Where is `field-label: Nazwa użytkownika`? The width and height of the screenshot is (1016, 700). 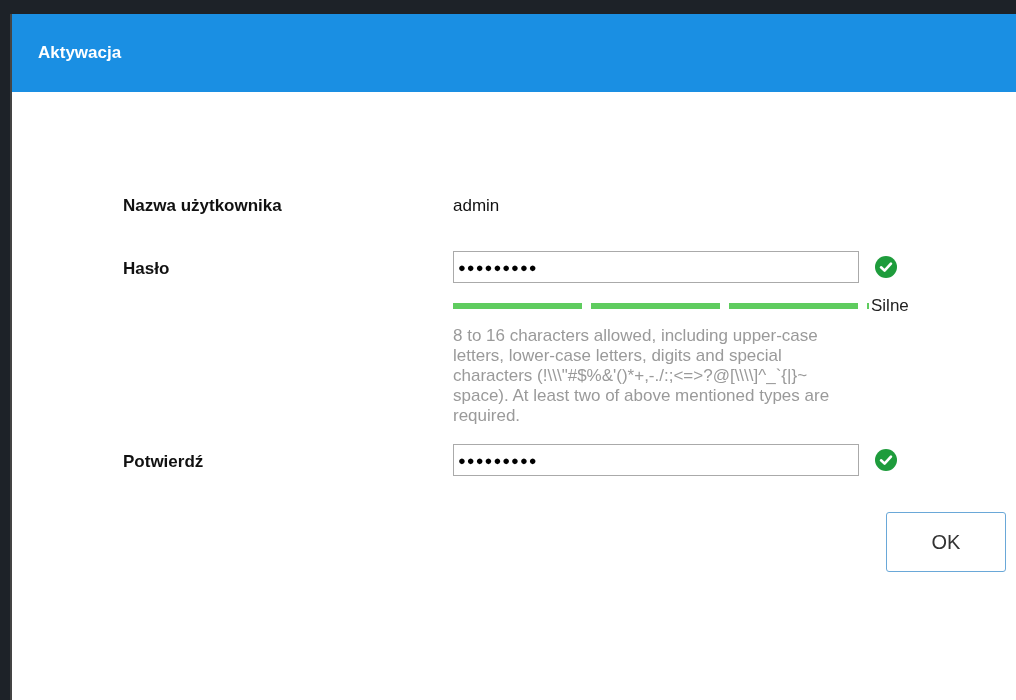 field-label: Nazwa użytkownika is located at coordinates (203, 206).